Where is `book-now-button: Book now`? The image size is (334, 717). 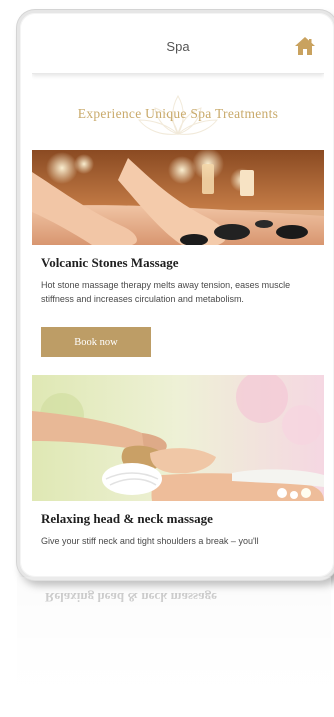 book-now-button: Book now is located at coordinates (96, 342).